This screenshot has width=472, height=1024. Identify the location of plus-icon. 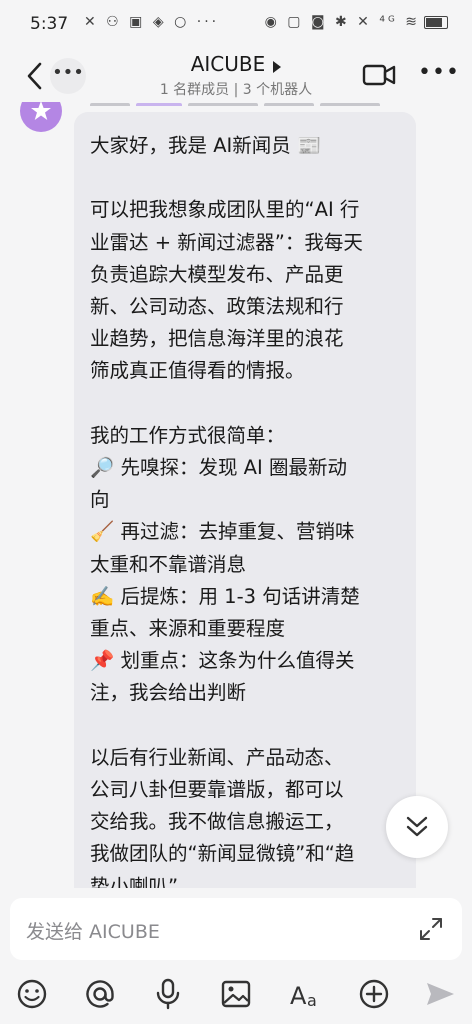
(374, 994).